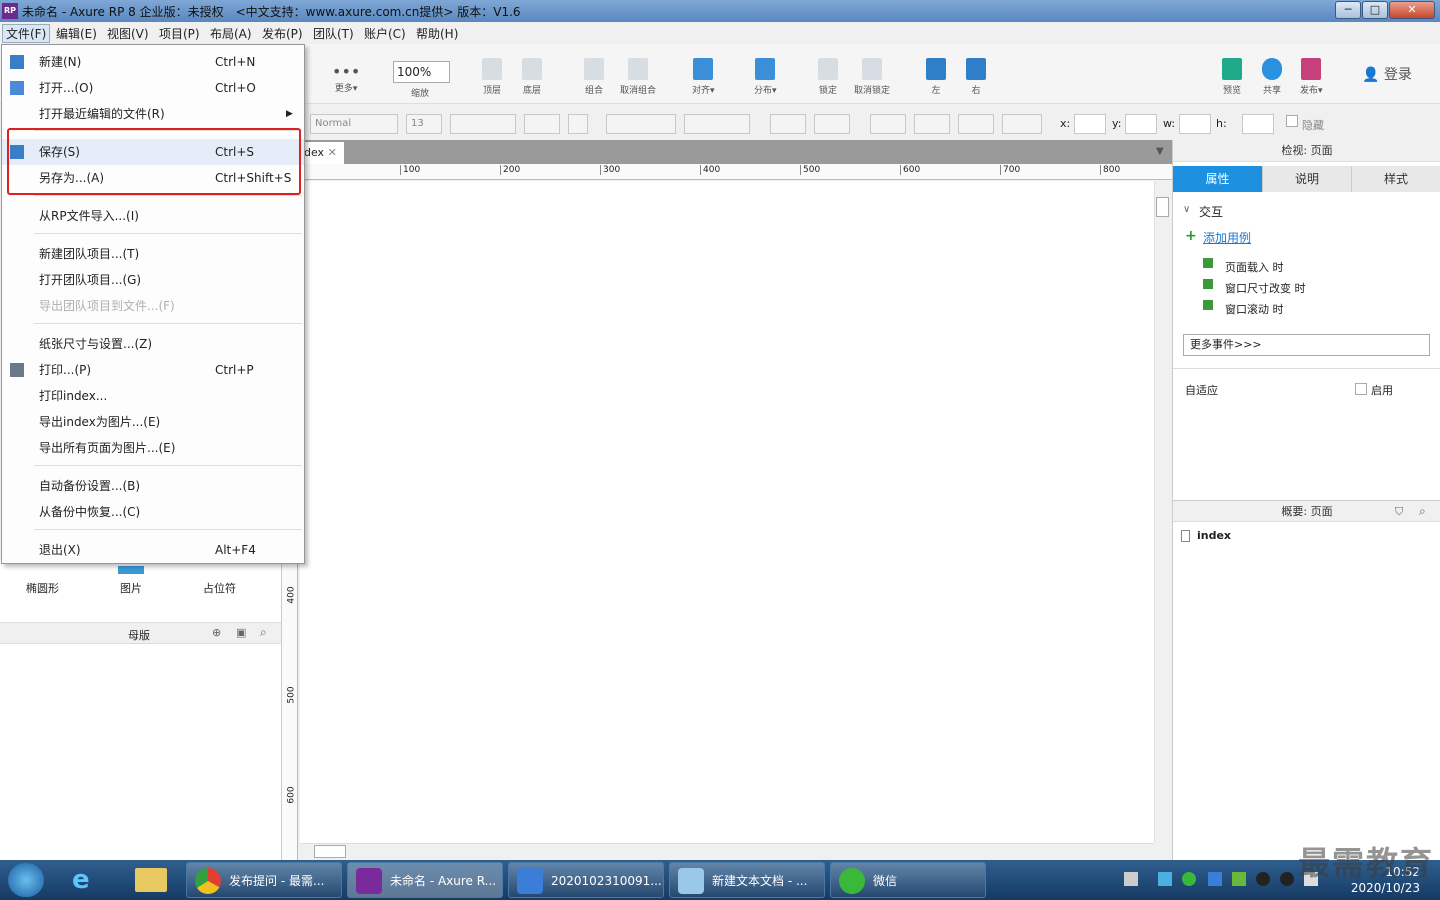 Image resolution: width=1440 pixels, height=900 pixels. Describe the element at coordinates (153, 344) in the screenshot. I see `menu-paper-settings: 纸张尺寸与设置...(Z)` at that location.